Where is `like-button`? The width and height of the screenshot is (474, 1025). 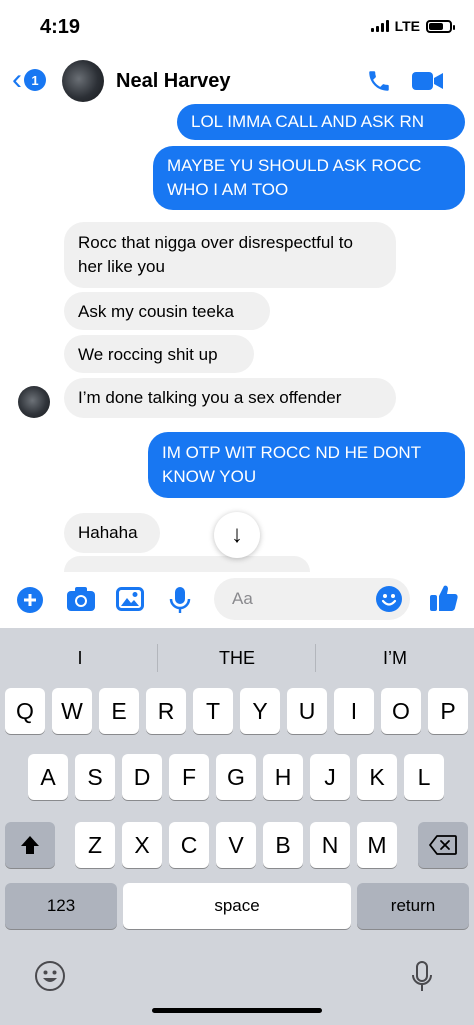 like-button is located at coordinates (444, 600).